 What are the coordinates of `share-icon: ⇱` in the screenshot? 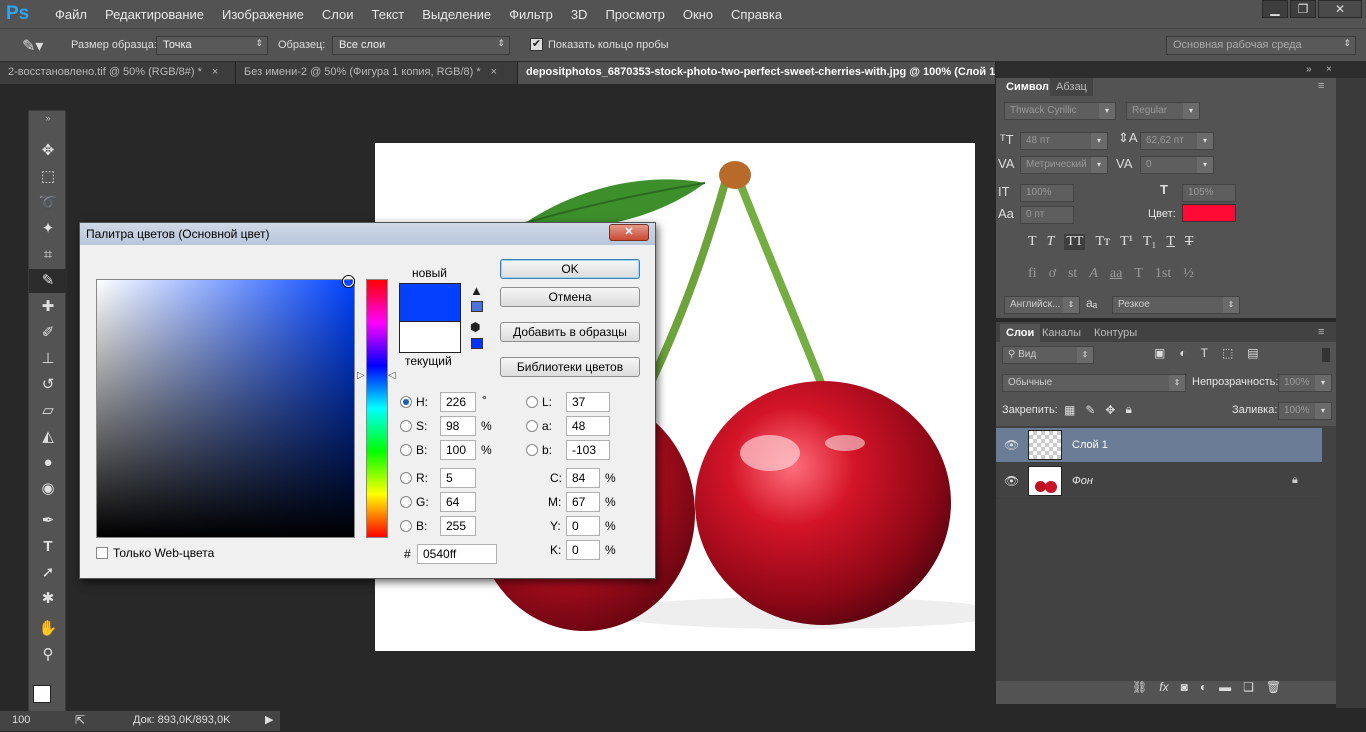 It's located at (80, 720).